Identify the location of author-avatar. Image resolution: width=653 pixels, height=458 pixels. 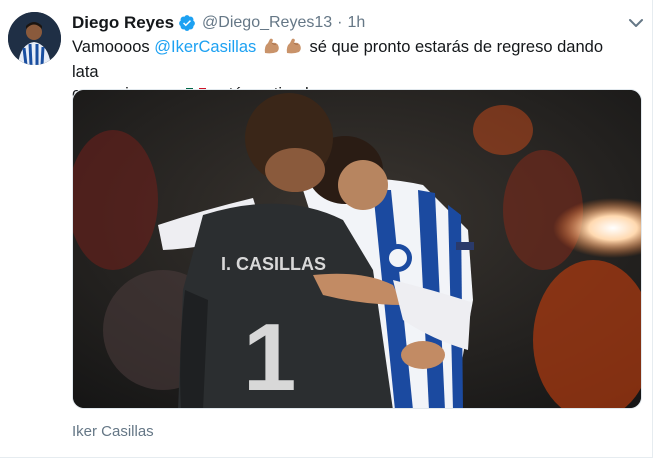
(34, 38).